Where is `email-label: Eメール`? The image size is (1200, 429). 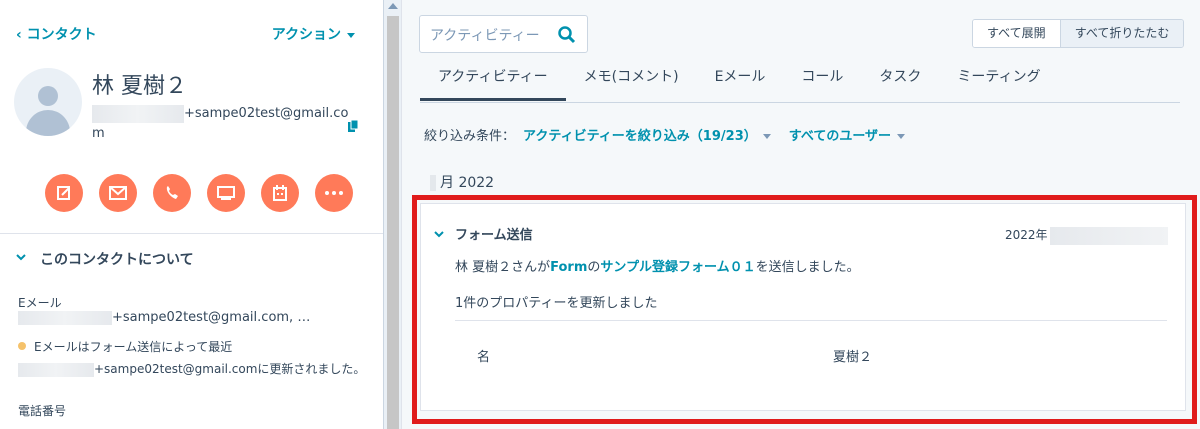 email-label: Eメール is located at coordinates (40, 303).